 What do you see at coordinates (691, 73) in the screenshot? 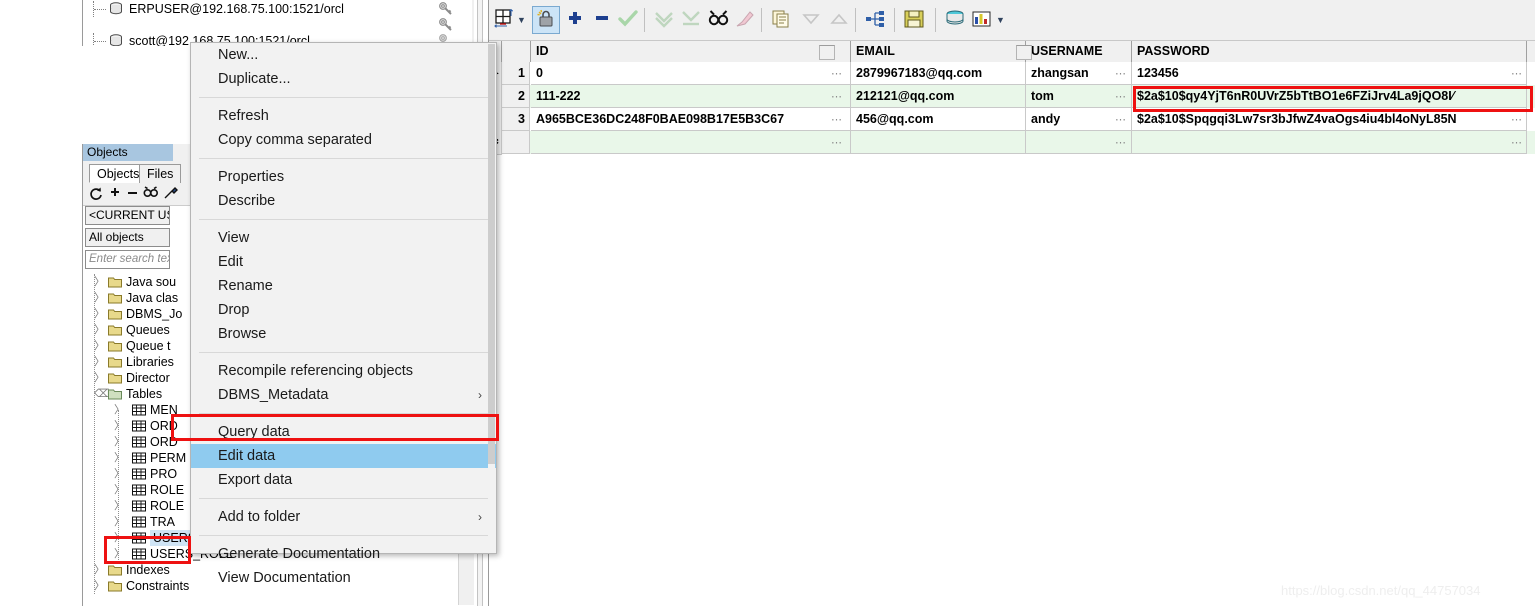
I see `cell-id: 0` at bounding box center [691, 73].